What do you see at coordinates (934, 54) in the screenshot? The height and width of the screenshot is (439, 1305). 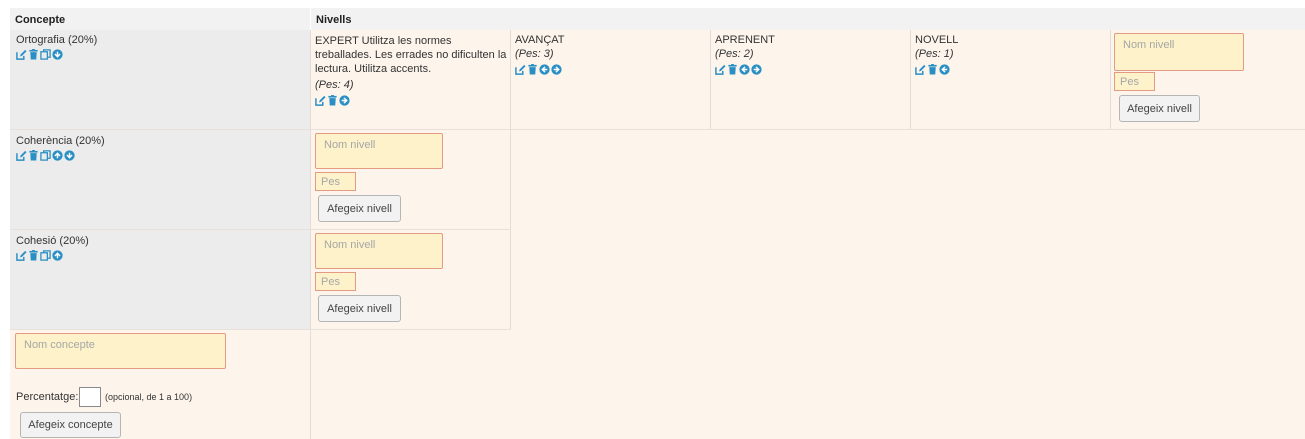 I see `level-weight: (Pes: 1)` at bounding box center [934, 54].